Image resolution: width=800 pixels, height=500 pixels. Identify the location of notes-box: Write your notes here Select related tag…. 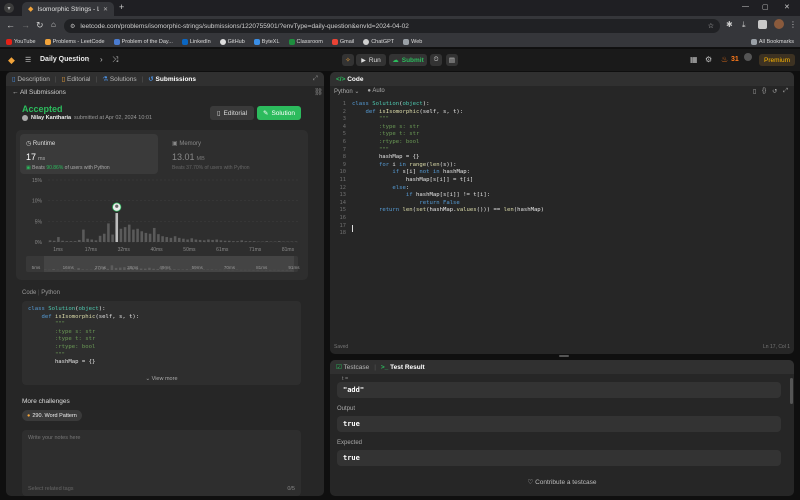
(161, 463).